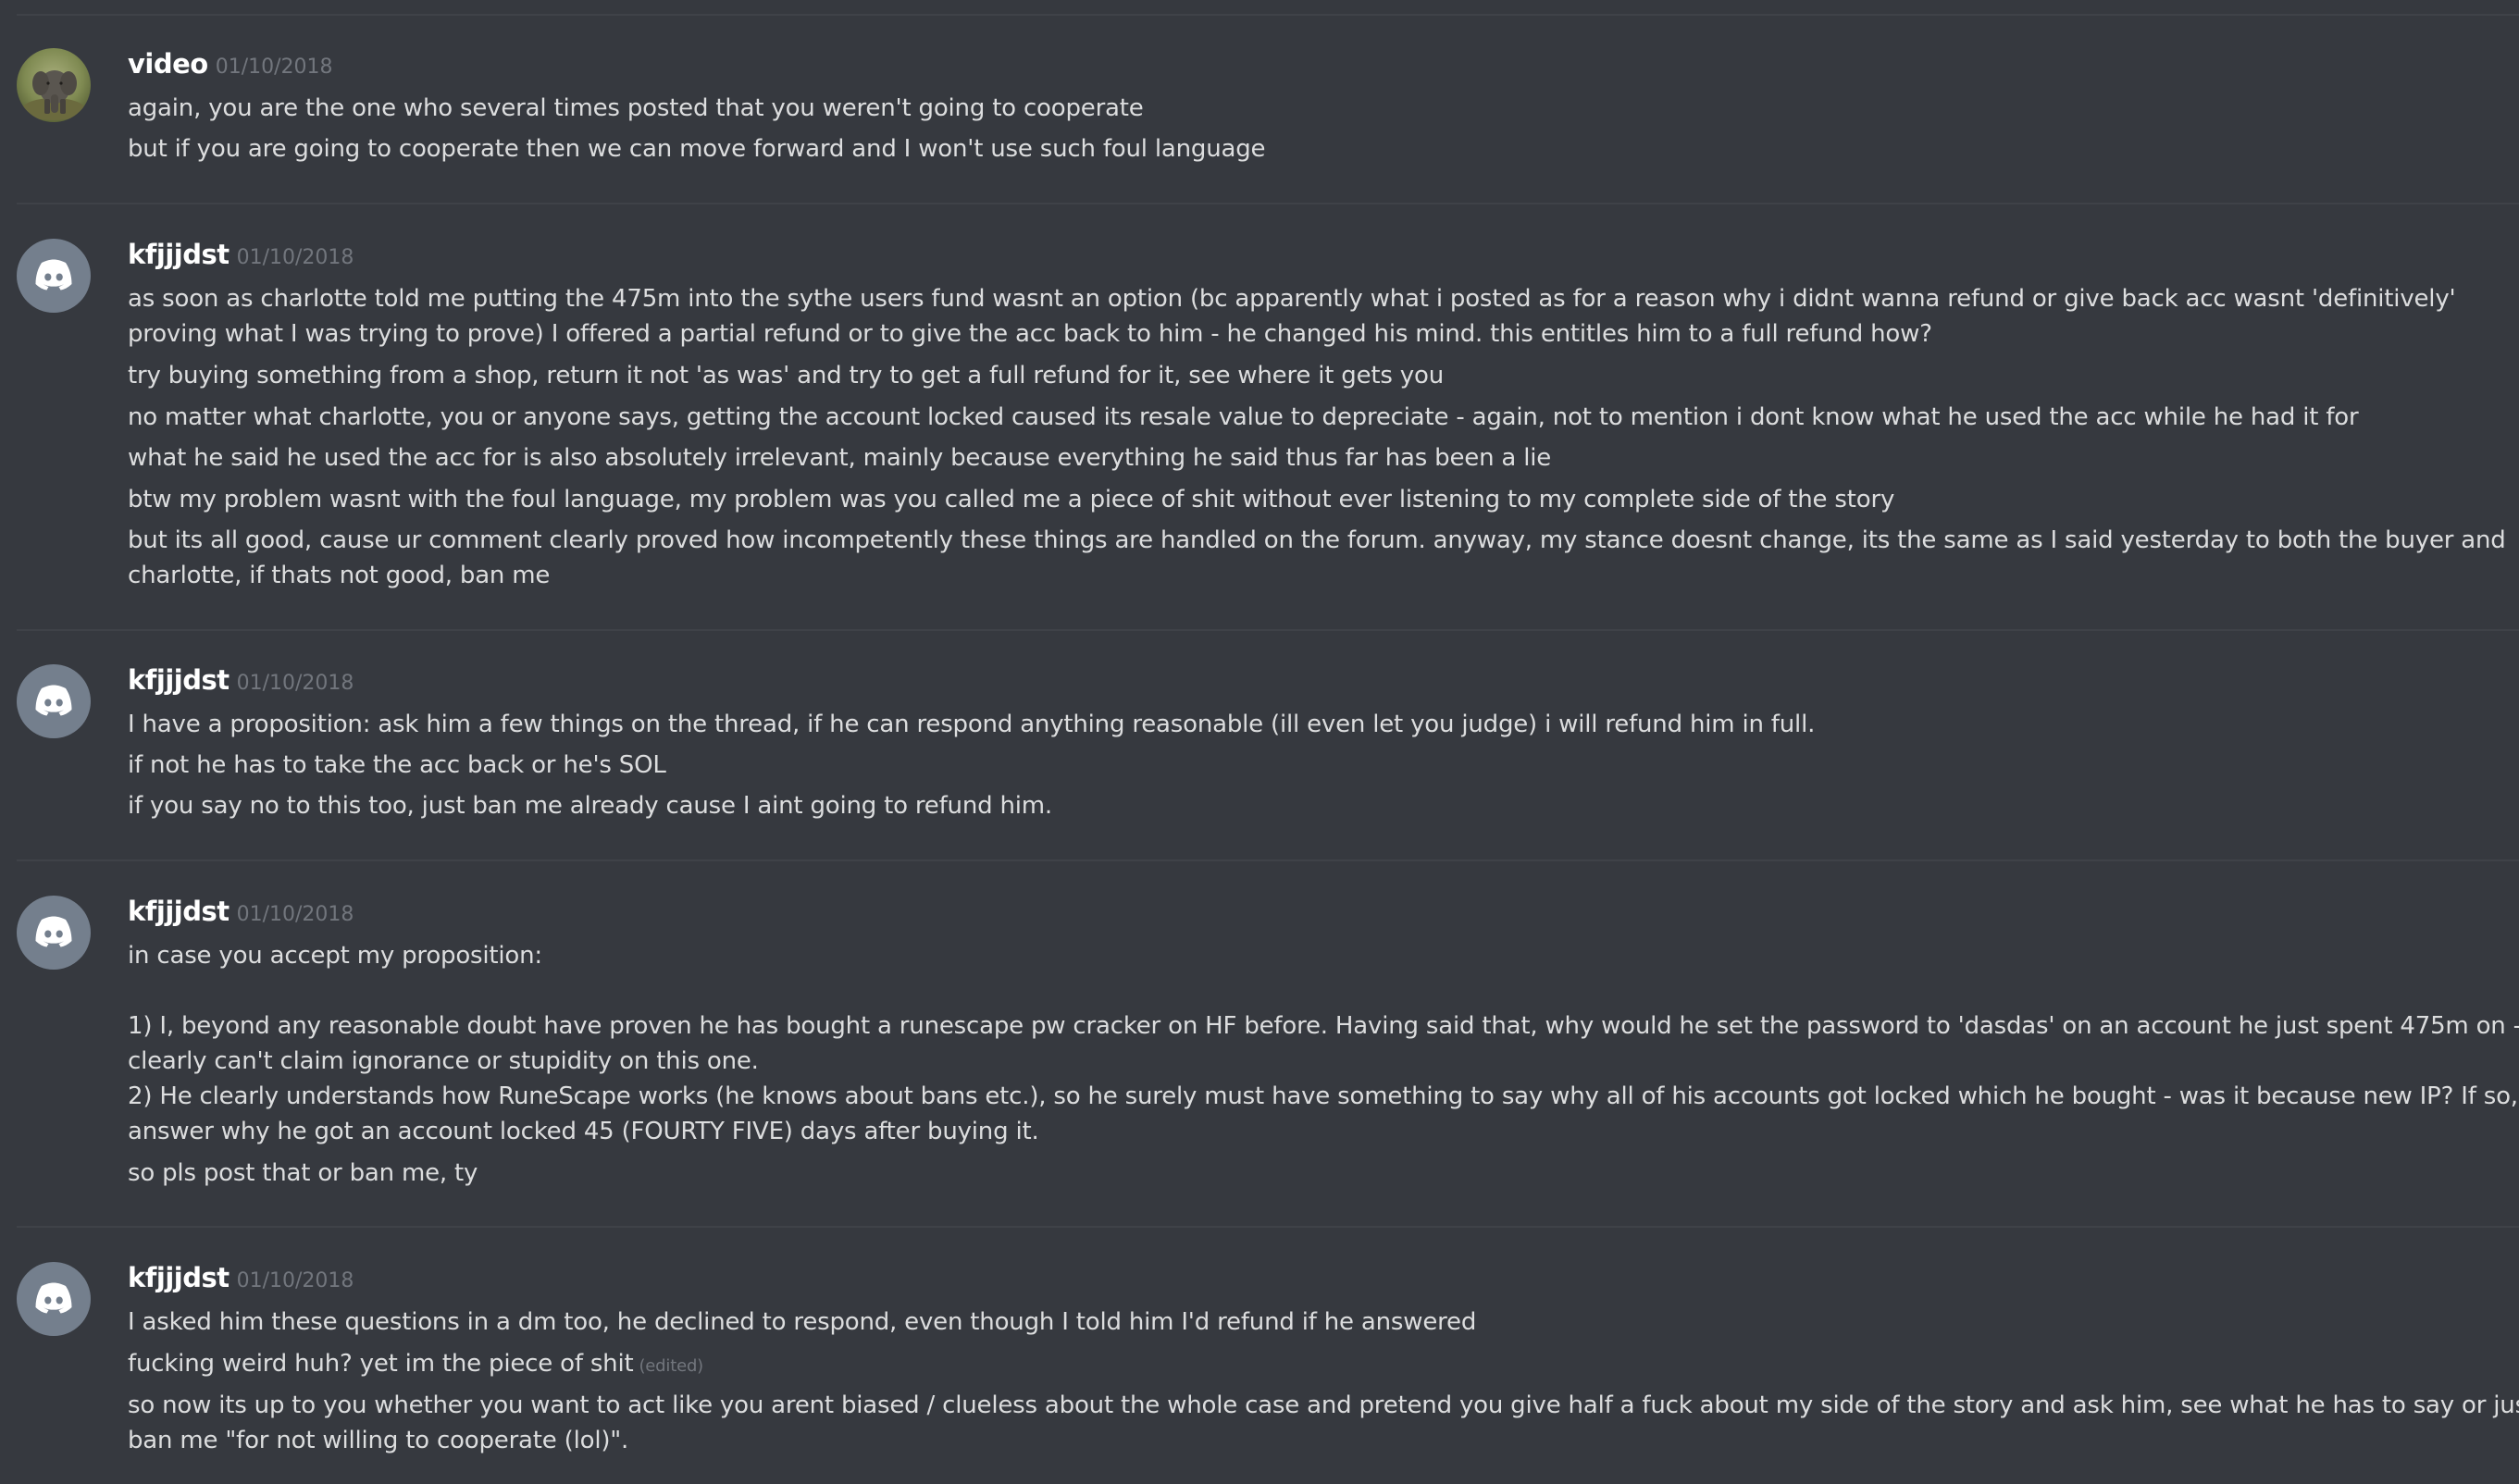 The height and width of the screenshot is (1484, 2519). I want to click on avatar-video, so click(54, 85).